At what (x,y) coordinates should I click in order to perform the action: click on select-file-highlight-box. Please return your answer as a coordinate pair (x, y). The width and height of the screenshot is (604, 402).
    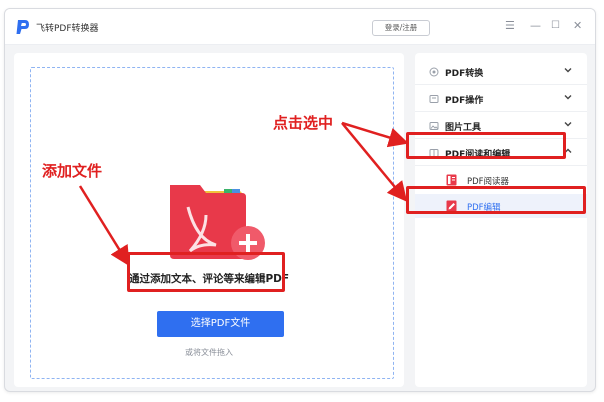
    Looking at the image, I should click on (206, 272).